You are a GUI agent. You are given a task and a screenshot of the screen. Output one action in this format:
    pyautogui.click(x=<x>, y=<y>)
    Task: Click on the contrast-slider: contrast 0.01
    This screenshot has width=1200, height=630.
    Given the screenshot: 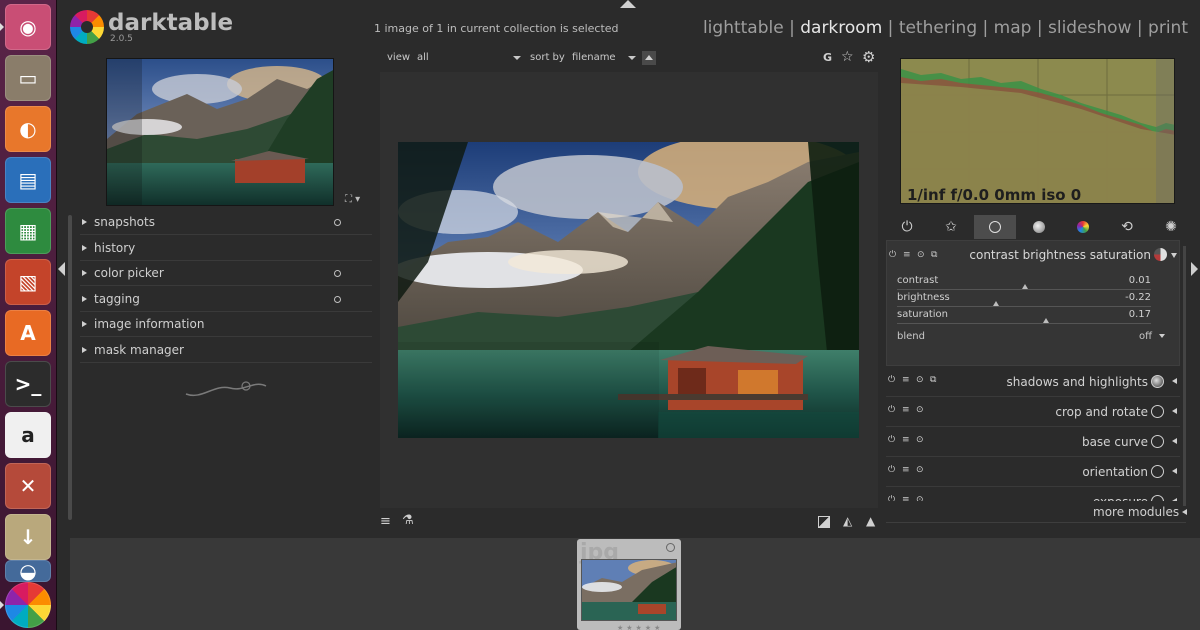 What is the action you would take?
    pyautogui.click(x=1032, y=283)
    